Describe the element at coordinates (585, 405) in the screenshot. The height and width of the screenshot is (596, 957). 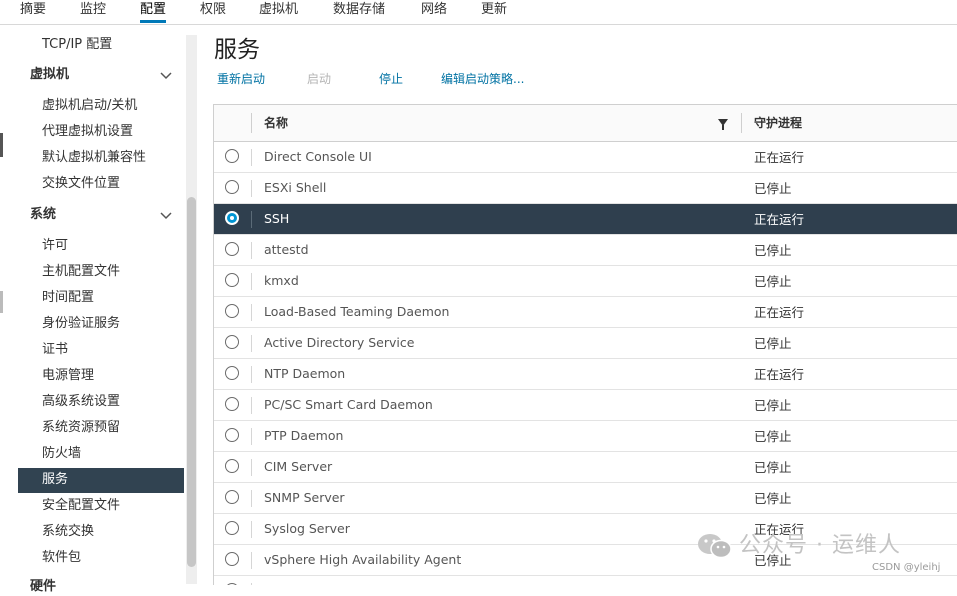
I see `table-row: PC/SC Smart Card Daemon 已停止` at that location.